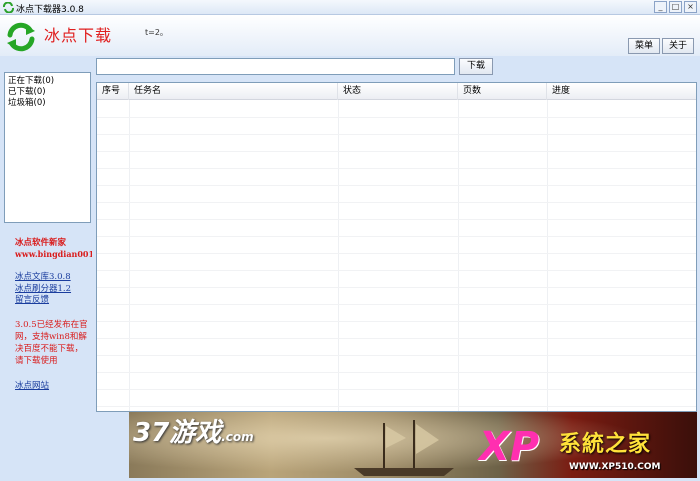 The width and height of the screenshot is (700, 481). I want to click on banner-logo-sub: .com, so click(237, 437).